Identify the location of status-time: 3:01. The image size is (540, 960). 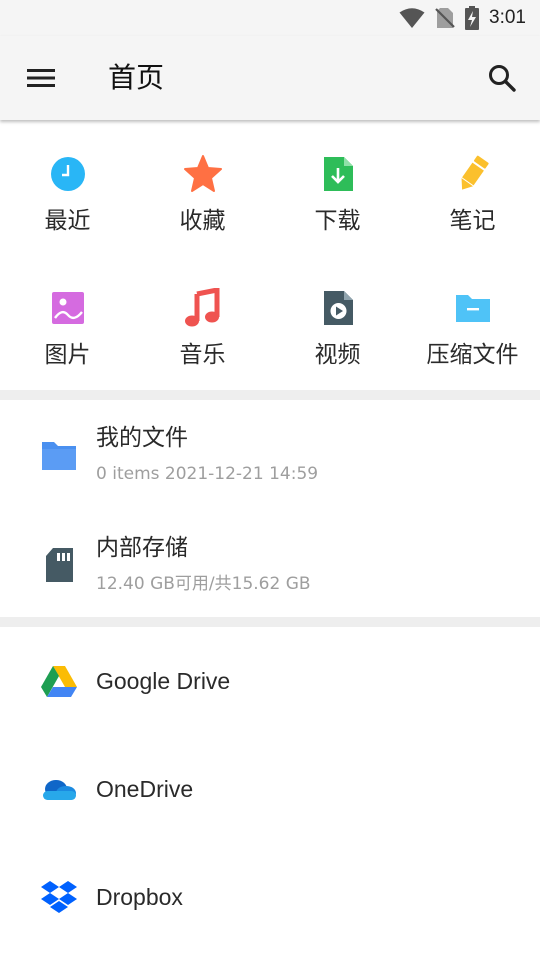
(507, 17).